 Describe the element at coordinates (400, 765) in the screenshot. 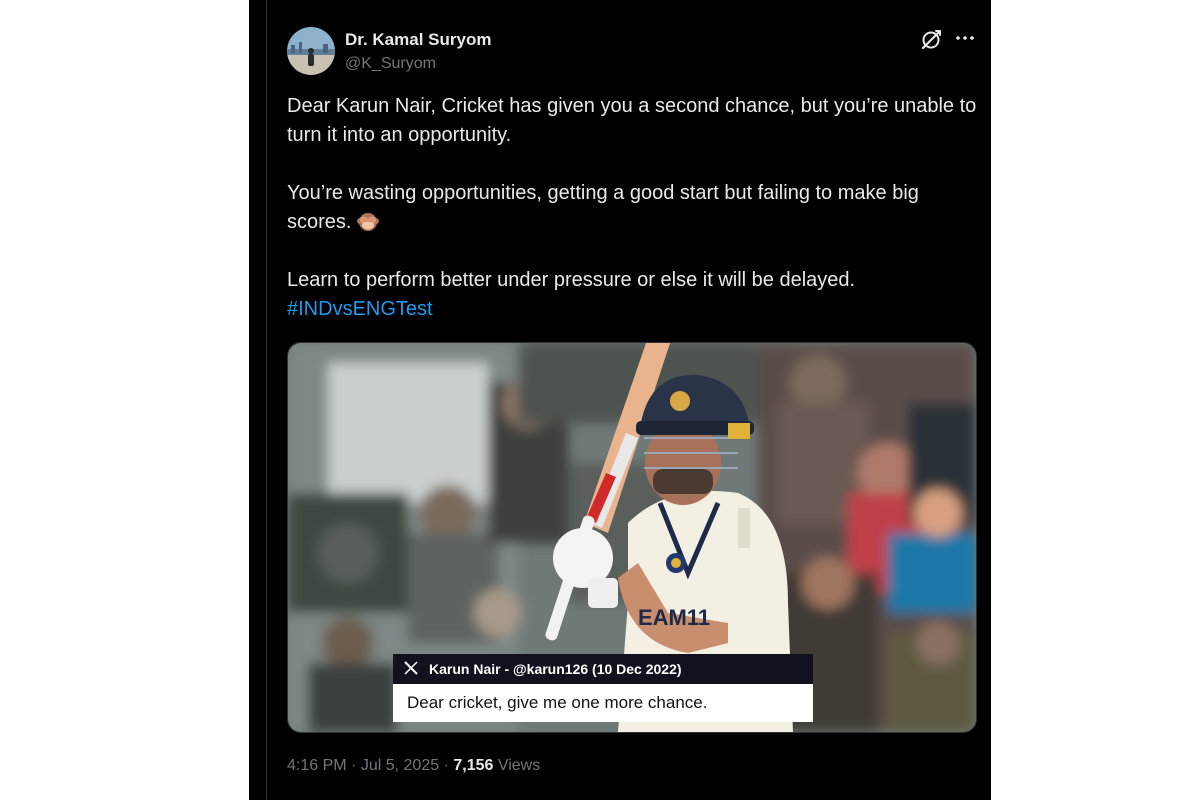

I see `tweet-date: Jul 5, 2025` at that location.